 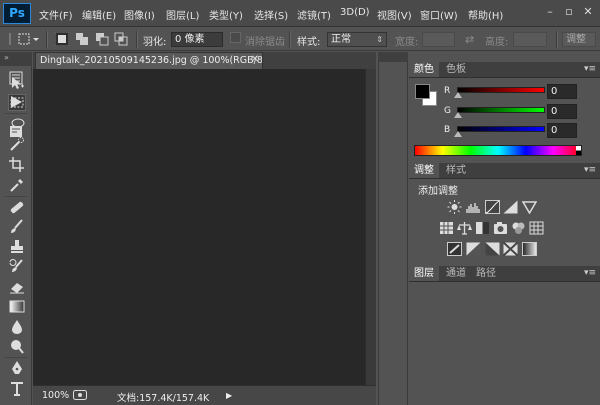 I want to click on vertical-scrollbar, so click(x=370, y=227).